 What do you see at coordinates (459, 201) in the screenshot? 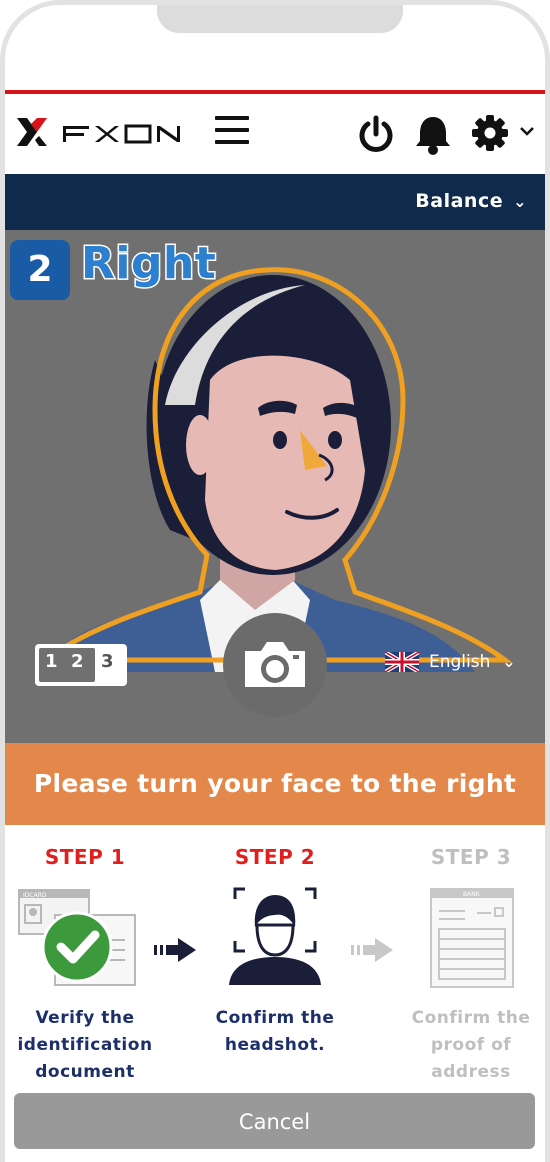
I see `balance-label: Balance` at bounding box center [459, 201].